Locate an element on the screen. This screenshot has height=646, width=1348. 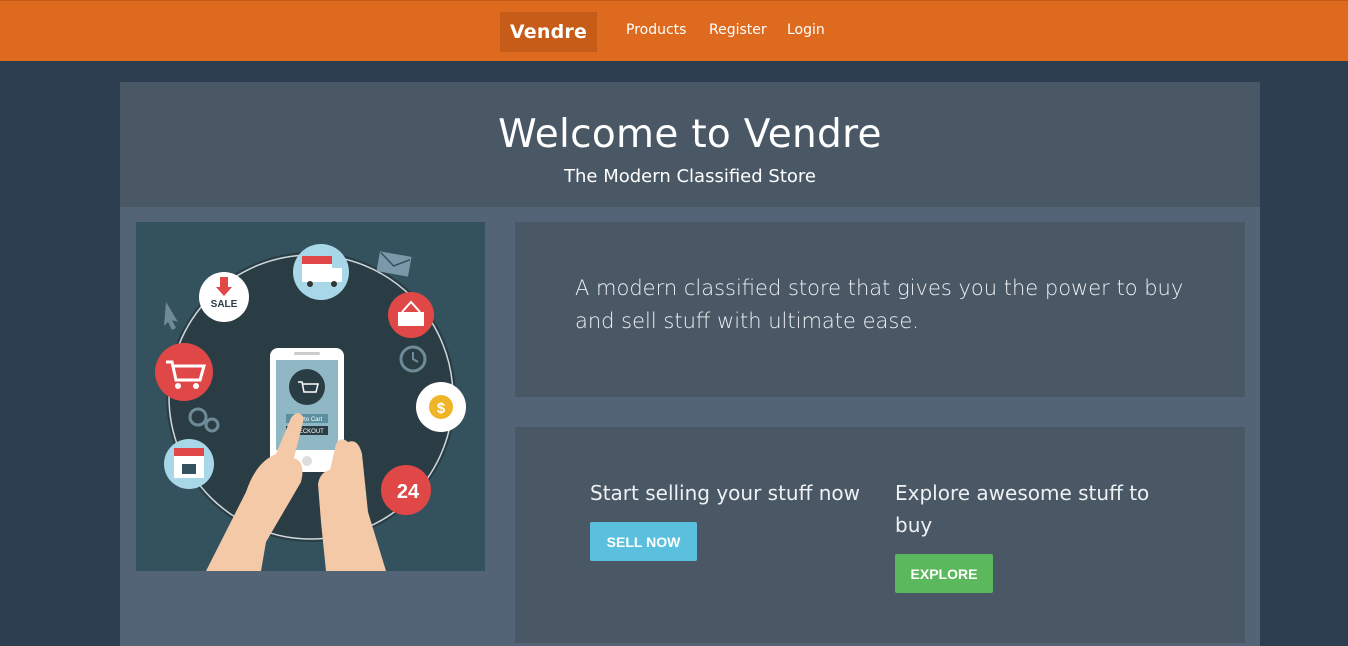
top-navbar: Vendre Products Register Login is located at coordinates (674, 30).